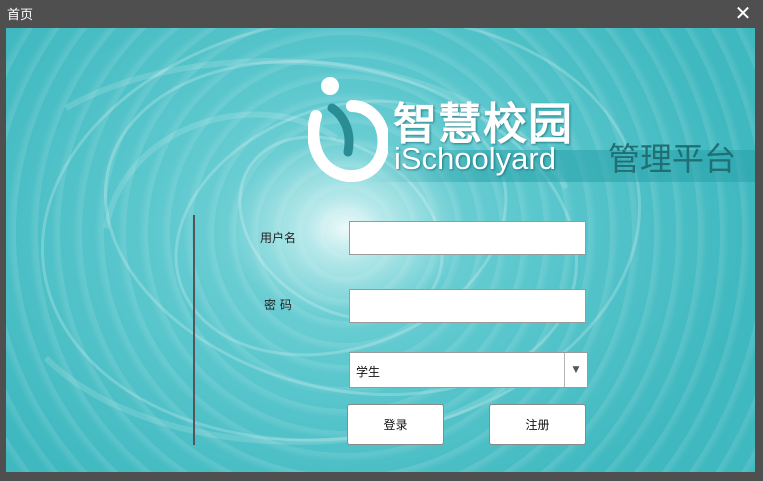  I want to click on ischoolyard-logo, so click(348, 129).